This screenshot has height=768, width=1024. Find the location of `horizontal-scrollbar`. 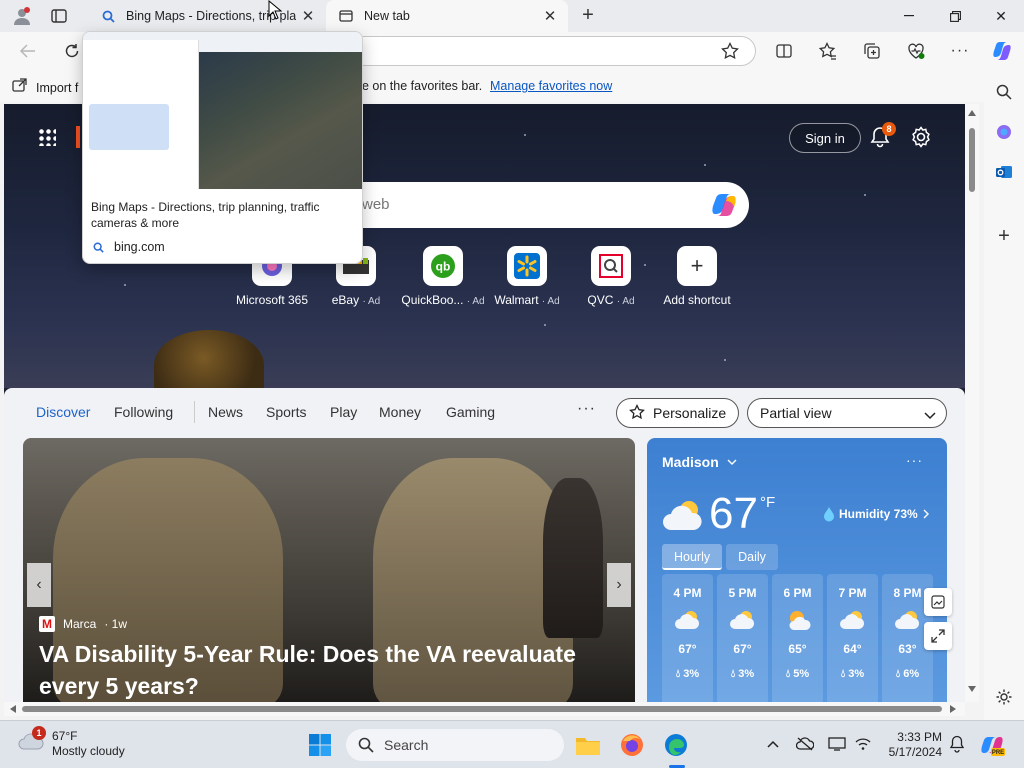

horizontal-scrollbar is located at coordinates (484, 709).